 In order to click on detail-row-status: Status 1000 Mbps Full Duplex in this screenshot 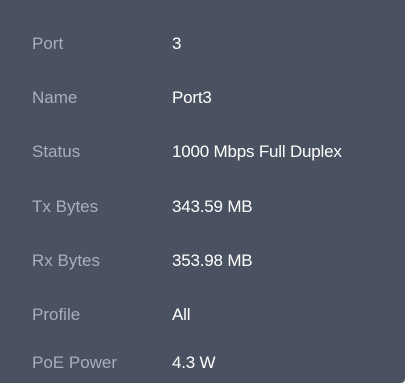, I will do `click(202, 152)`.